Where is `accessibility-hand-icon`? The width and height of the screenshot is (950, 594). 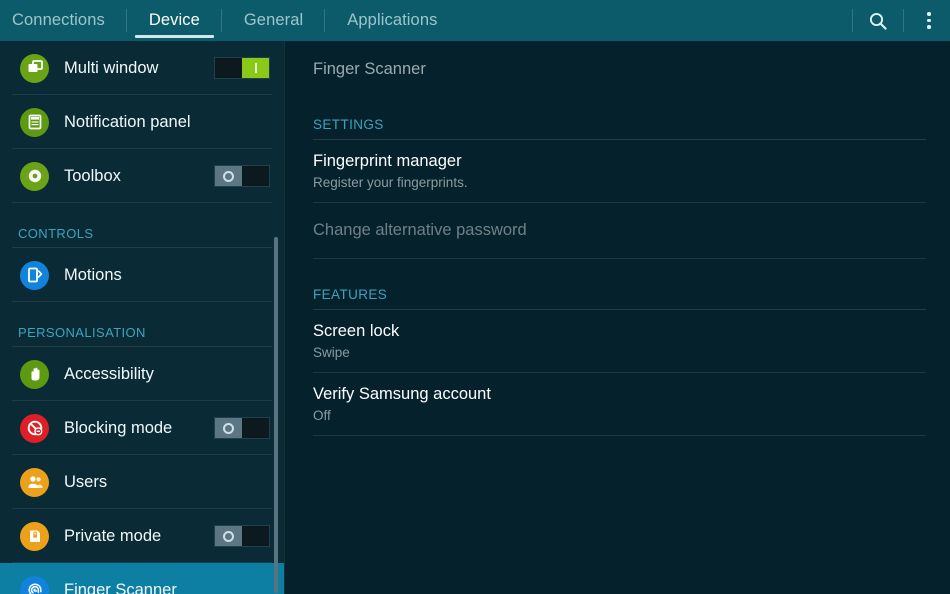
accessibility-hand-icon is located at coordinates (35, 374).